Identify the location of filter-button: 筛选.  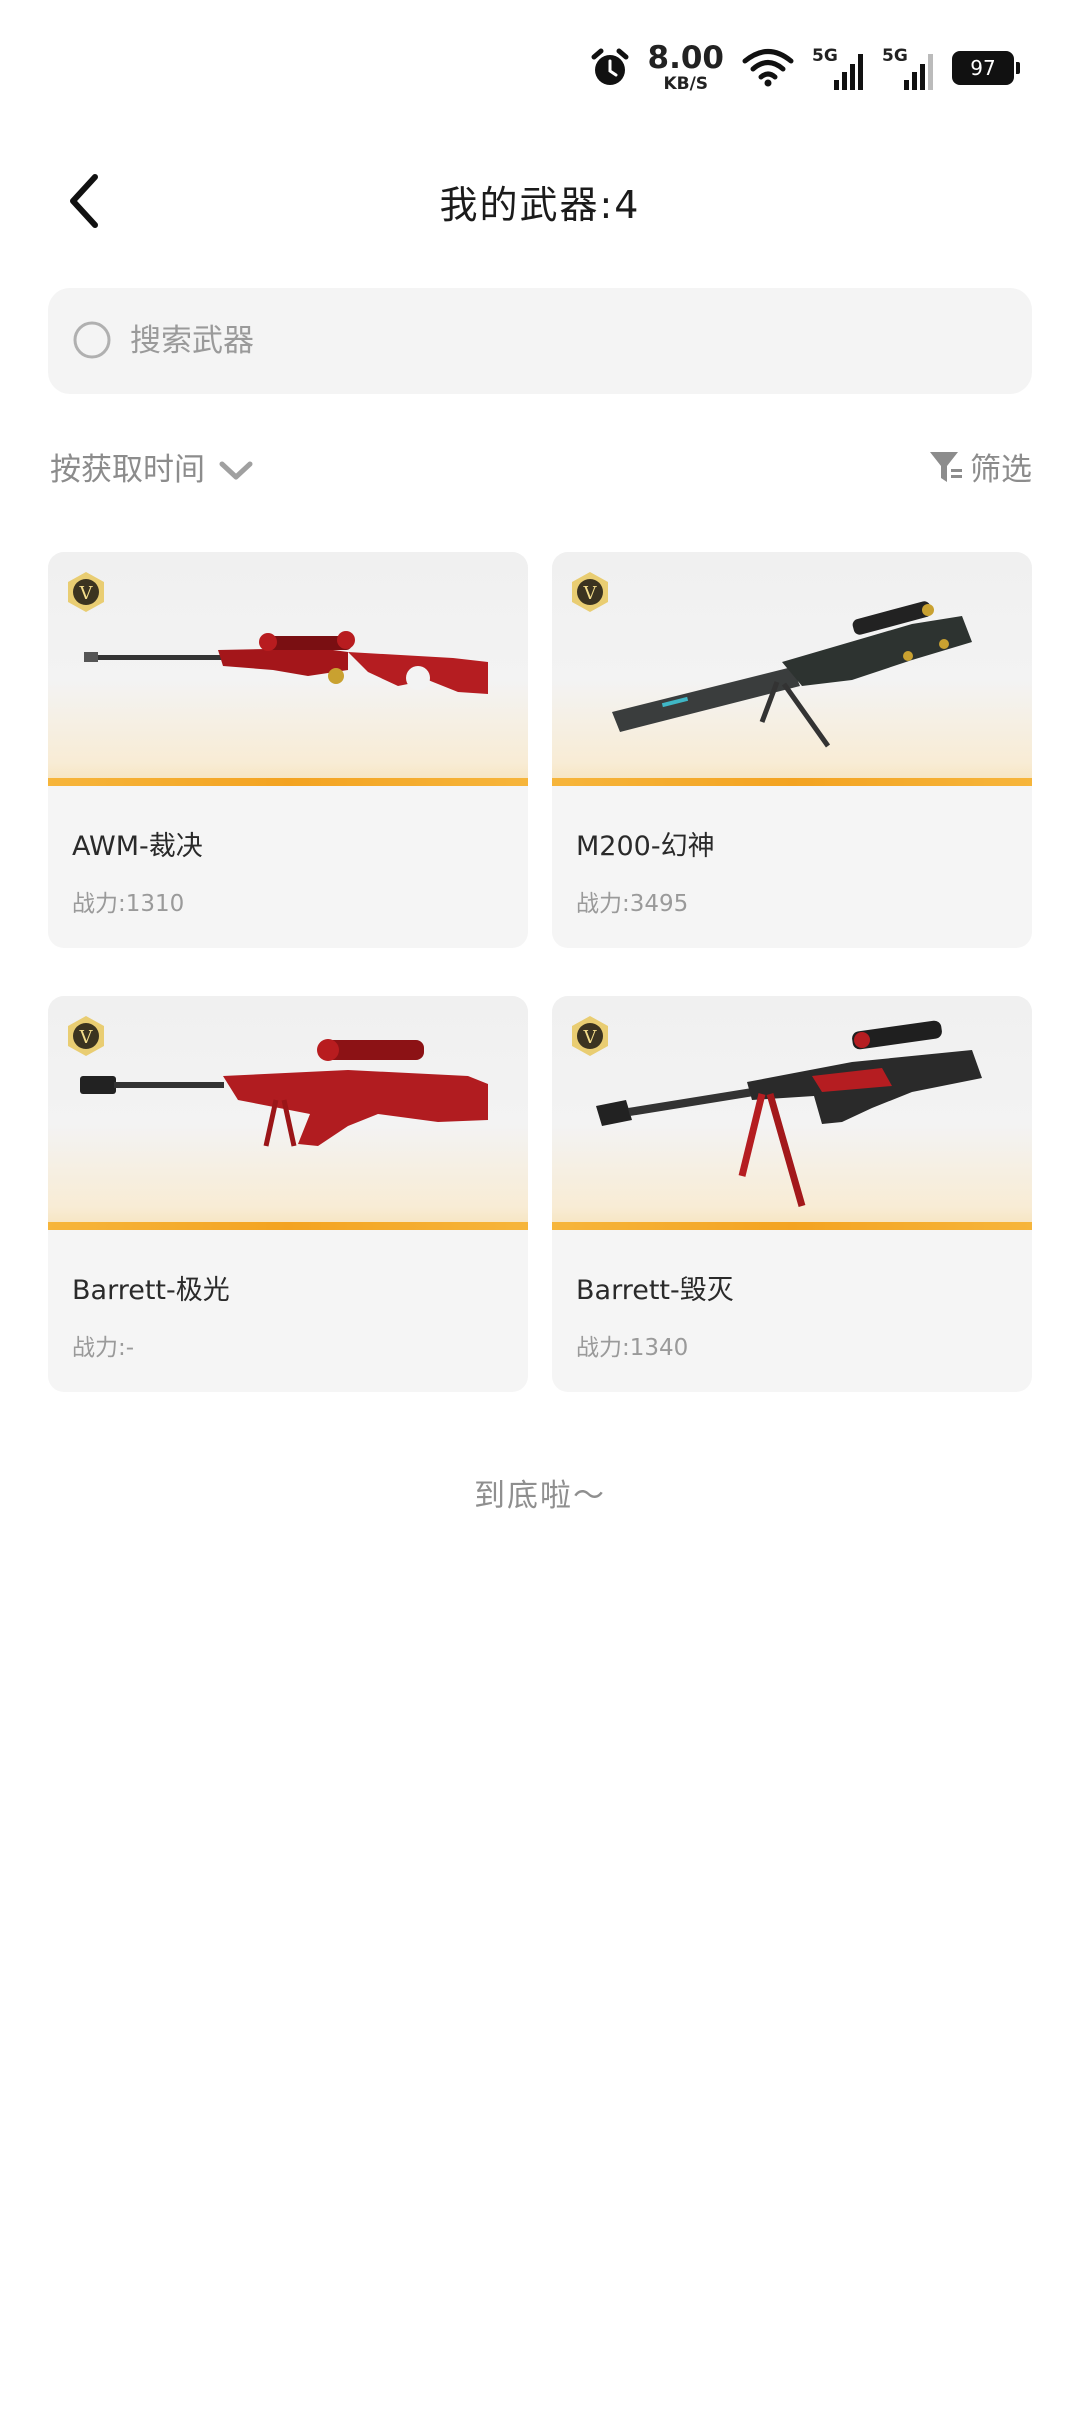
(980, 466).